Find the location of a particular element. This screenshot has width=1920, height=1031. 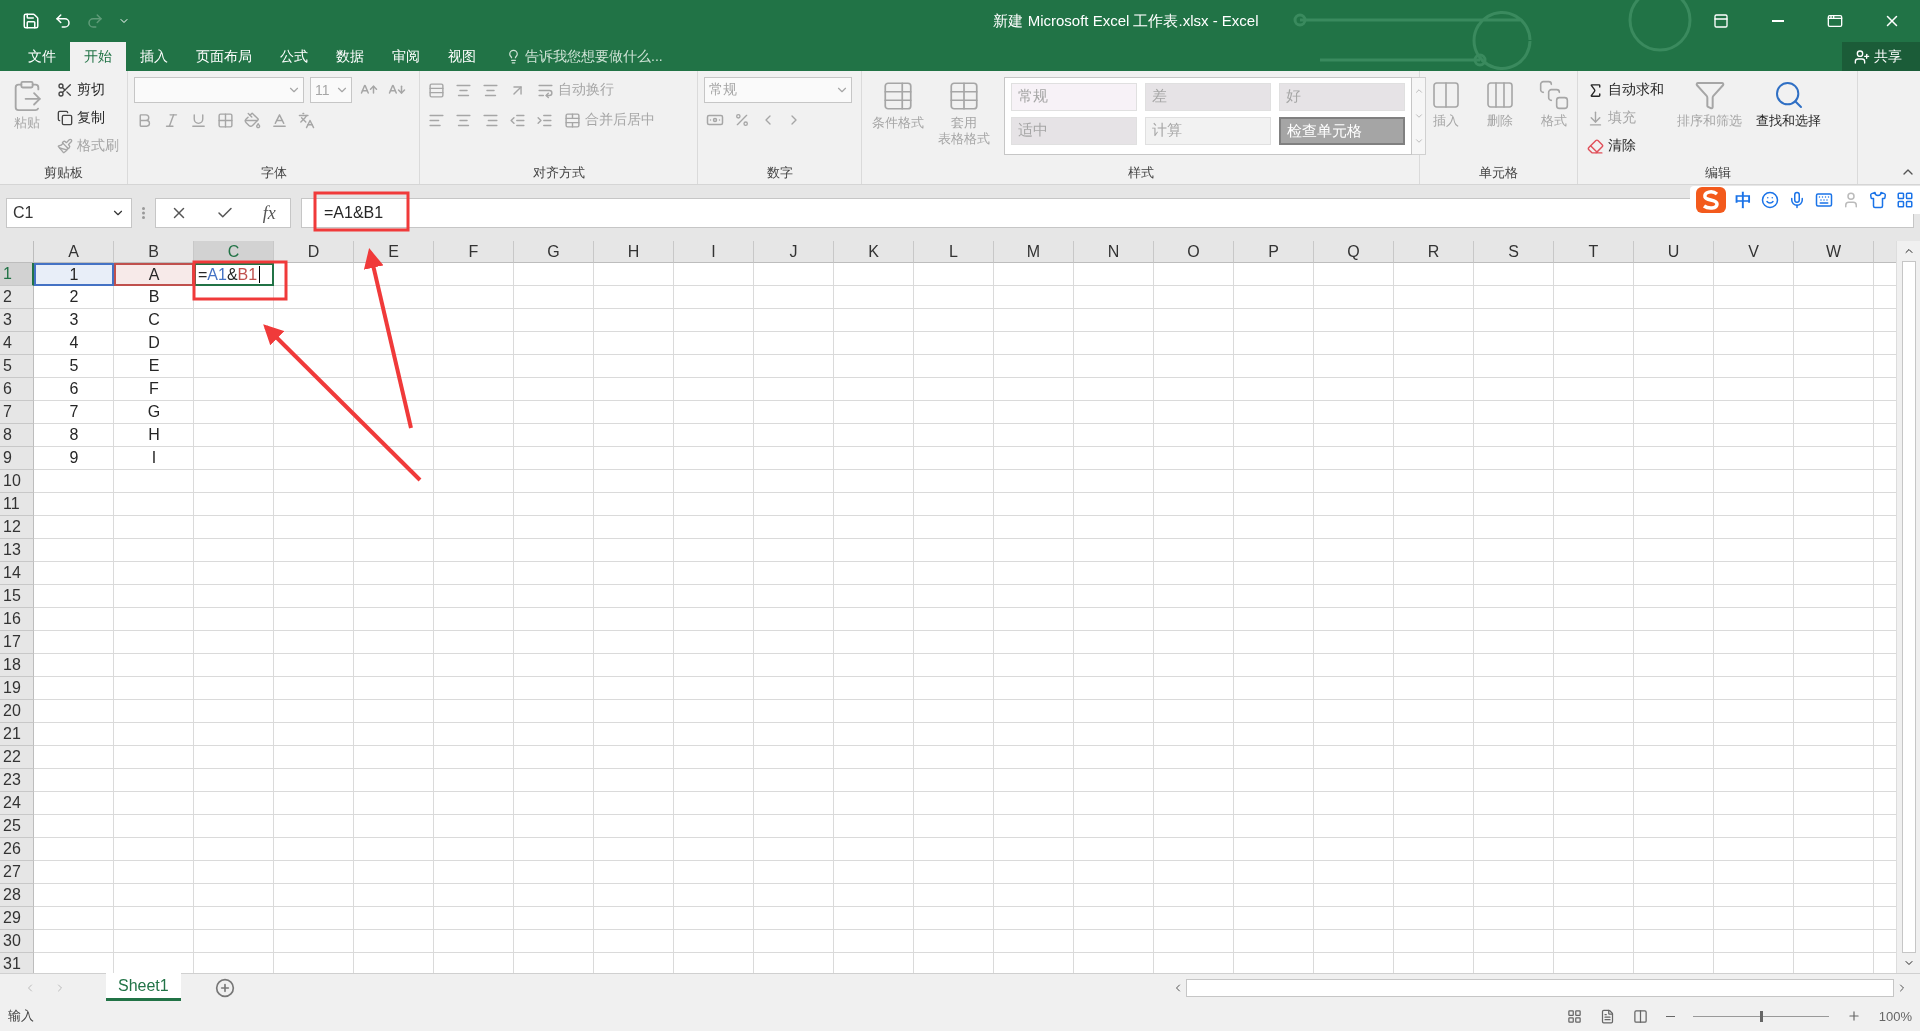

column-header: F is located at coordinates (474, 252).